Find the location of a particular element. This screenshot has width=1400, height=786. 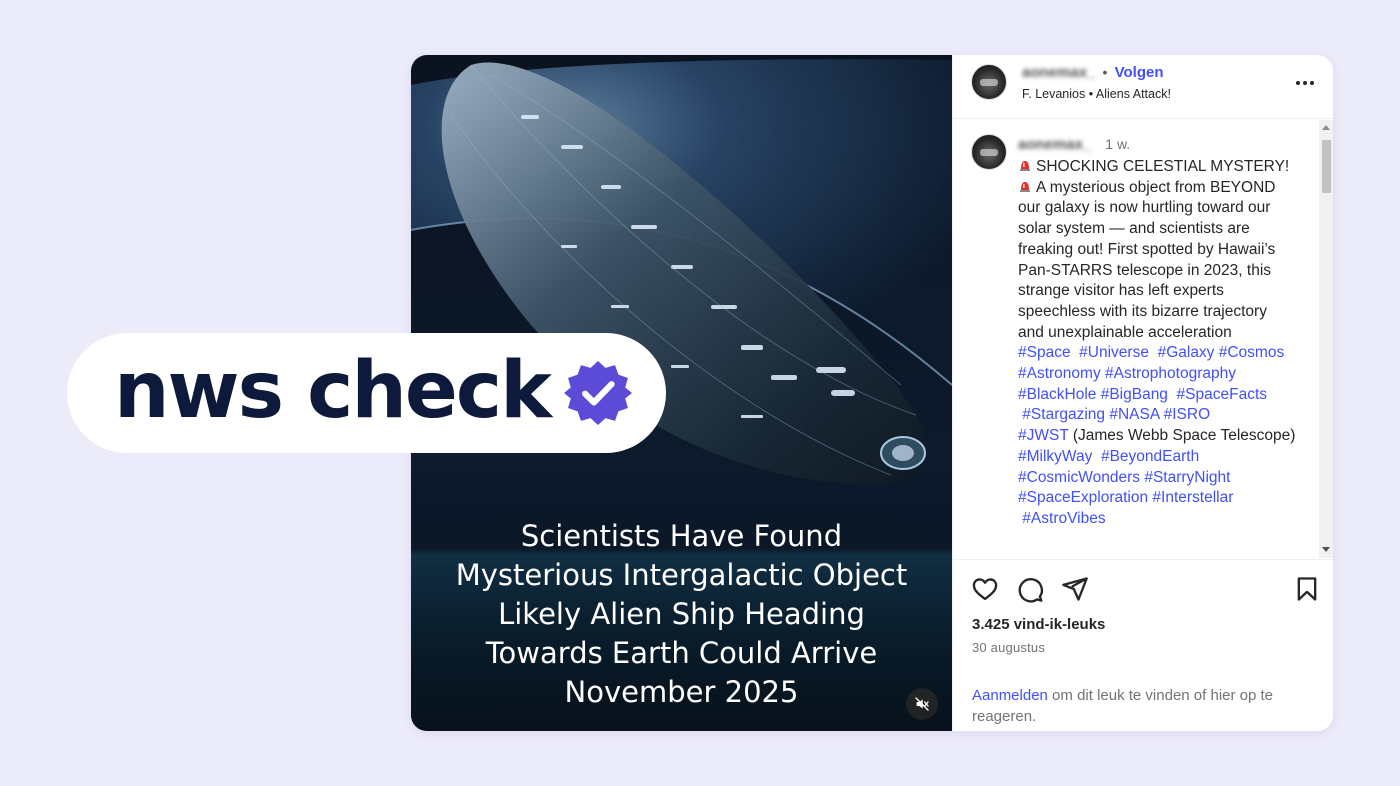

post-date: 30 augustus is located at coordinates (1008, 647).